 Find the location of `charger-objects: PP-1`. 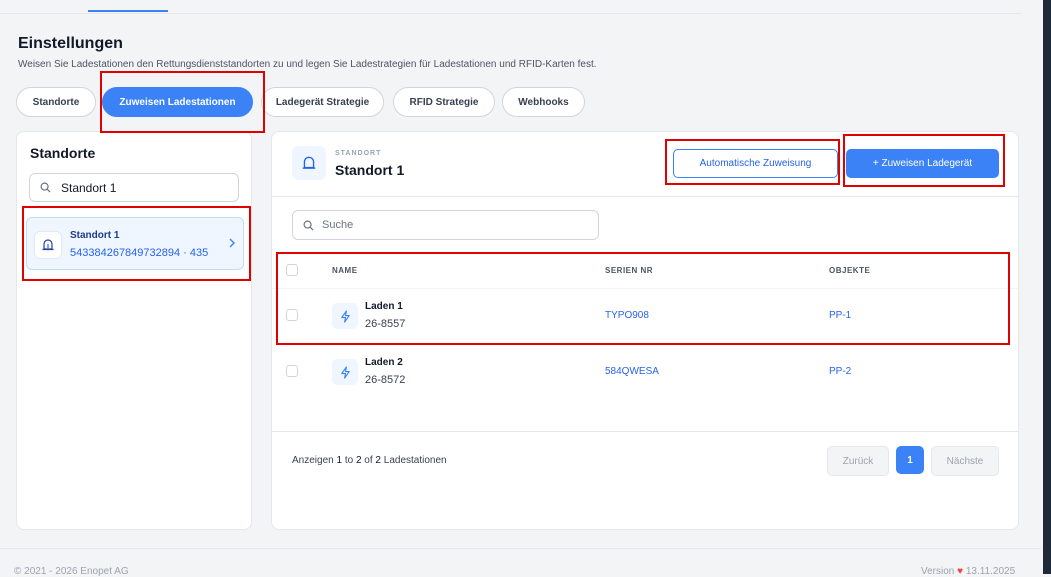

charger-objects: PP-1 is located at coordinates (840, 315).